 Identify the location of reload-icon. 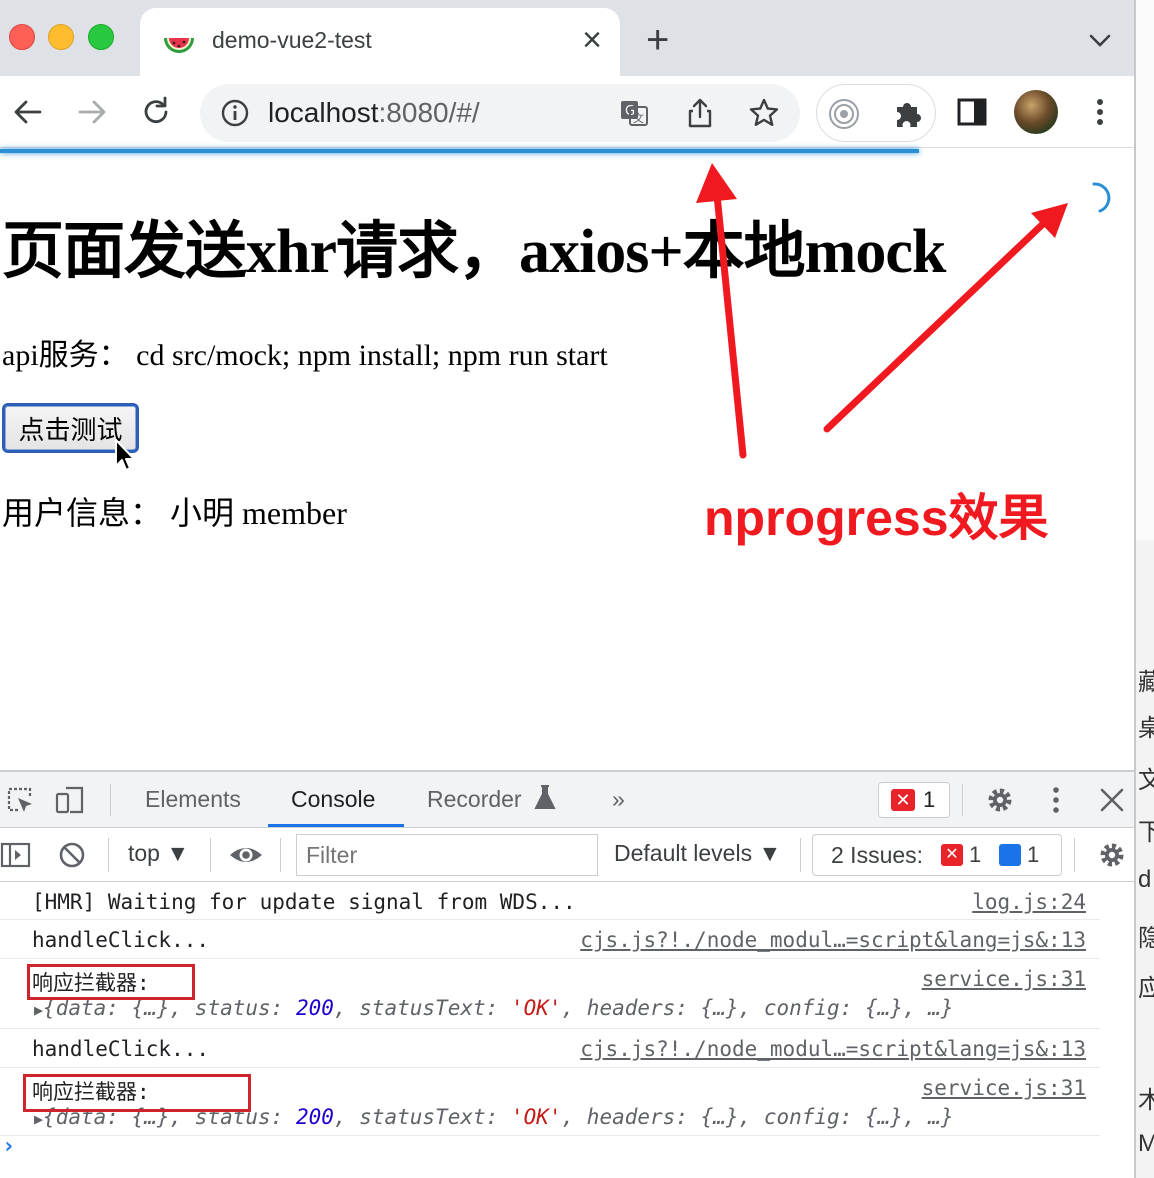
(156, 112).